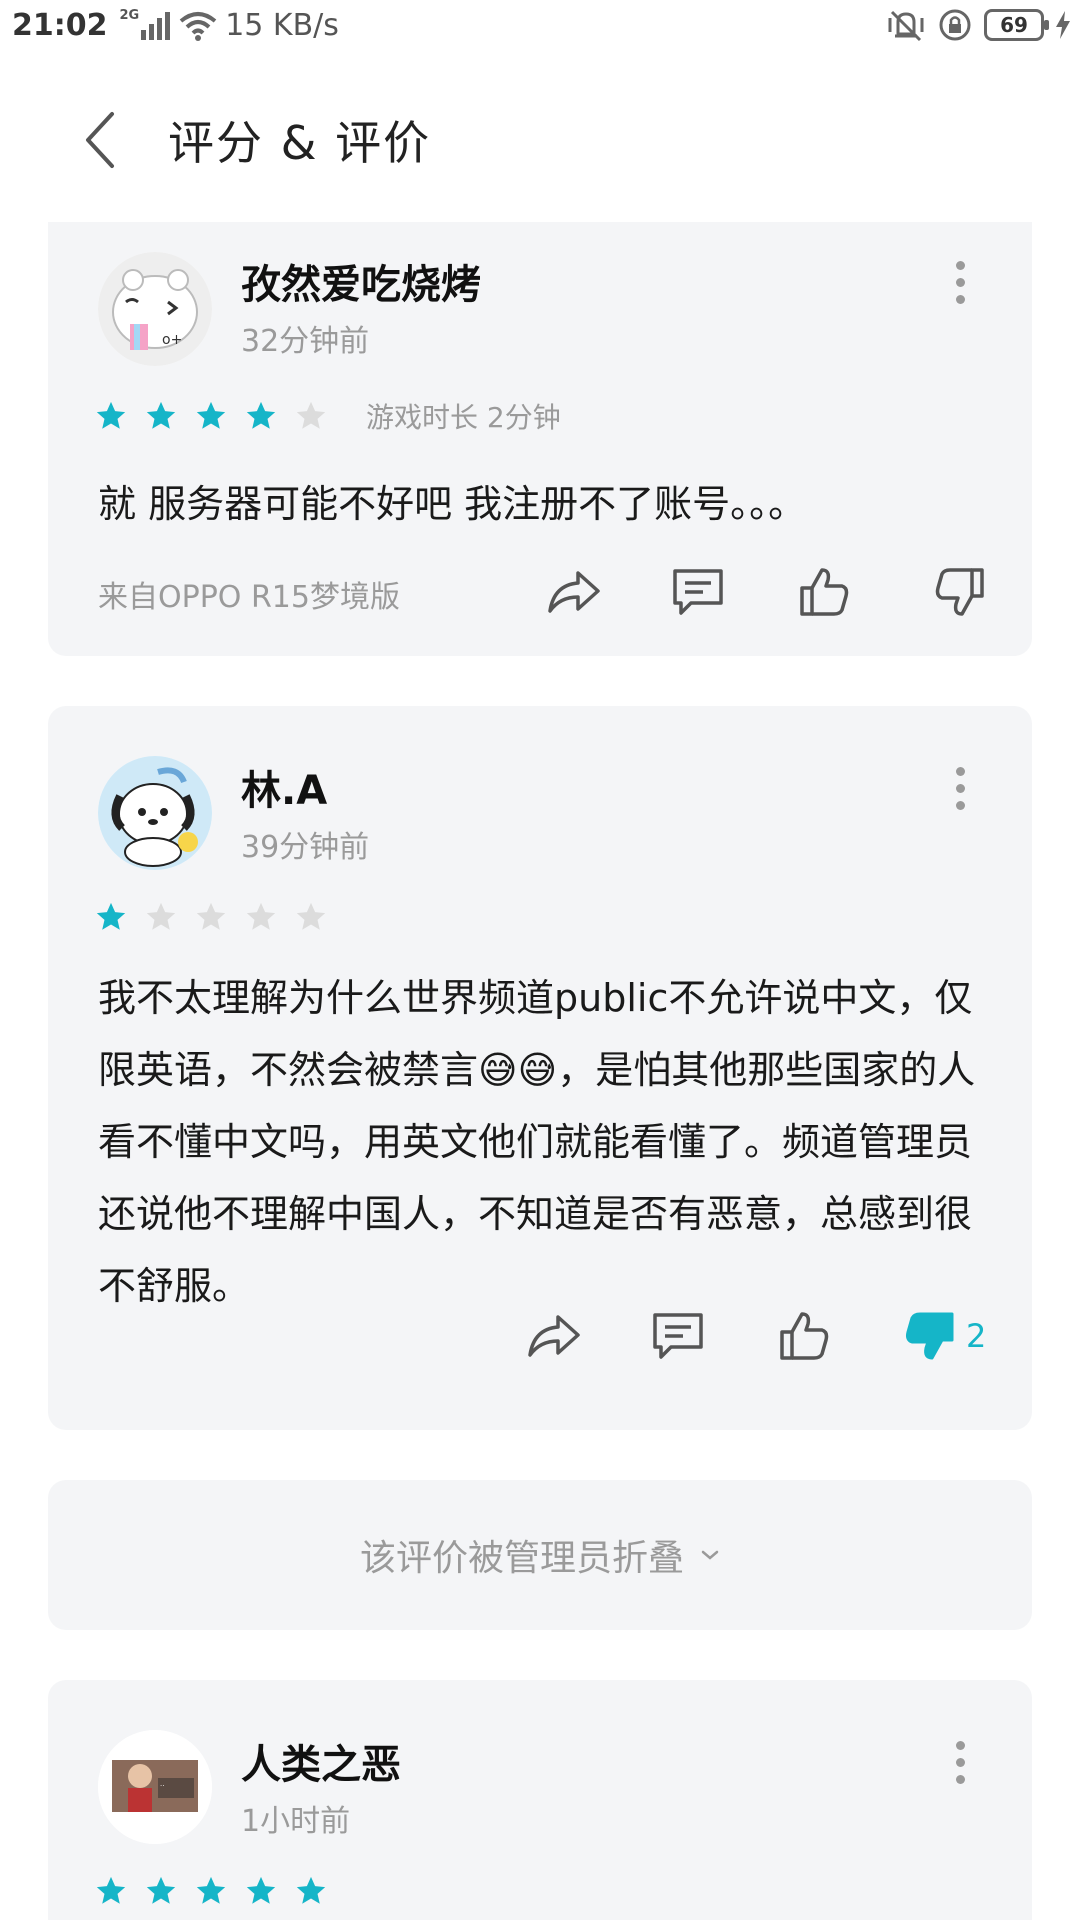 The width and height of the screenshot is (1080, 1920). What do you see at coordinates (305, 847) in the screenshot?
I see `review-time: 39分钟前` at bounding box center [305, 847].